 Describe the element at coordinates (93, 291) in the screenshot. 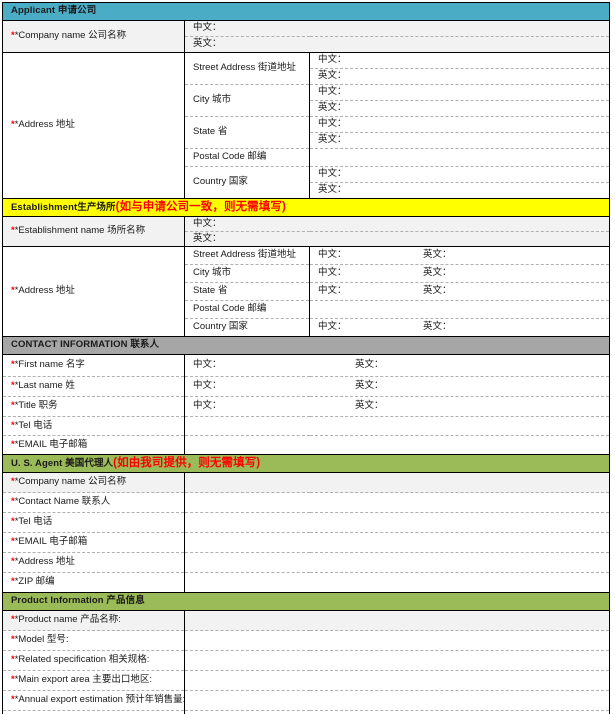

I see `field-label-establishment-address: **Address 地址` at that location.